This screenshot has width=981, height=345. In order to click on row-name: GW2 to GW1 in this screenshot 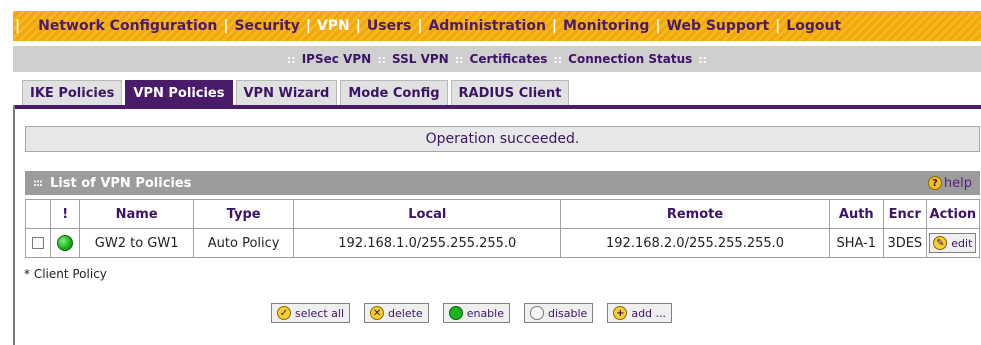, I will do `click(137, 243)`.